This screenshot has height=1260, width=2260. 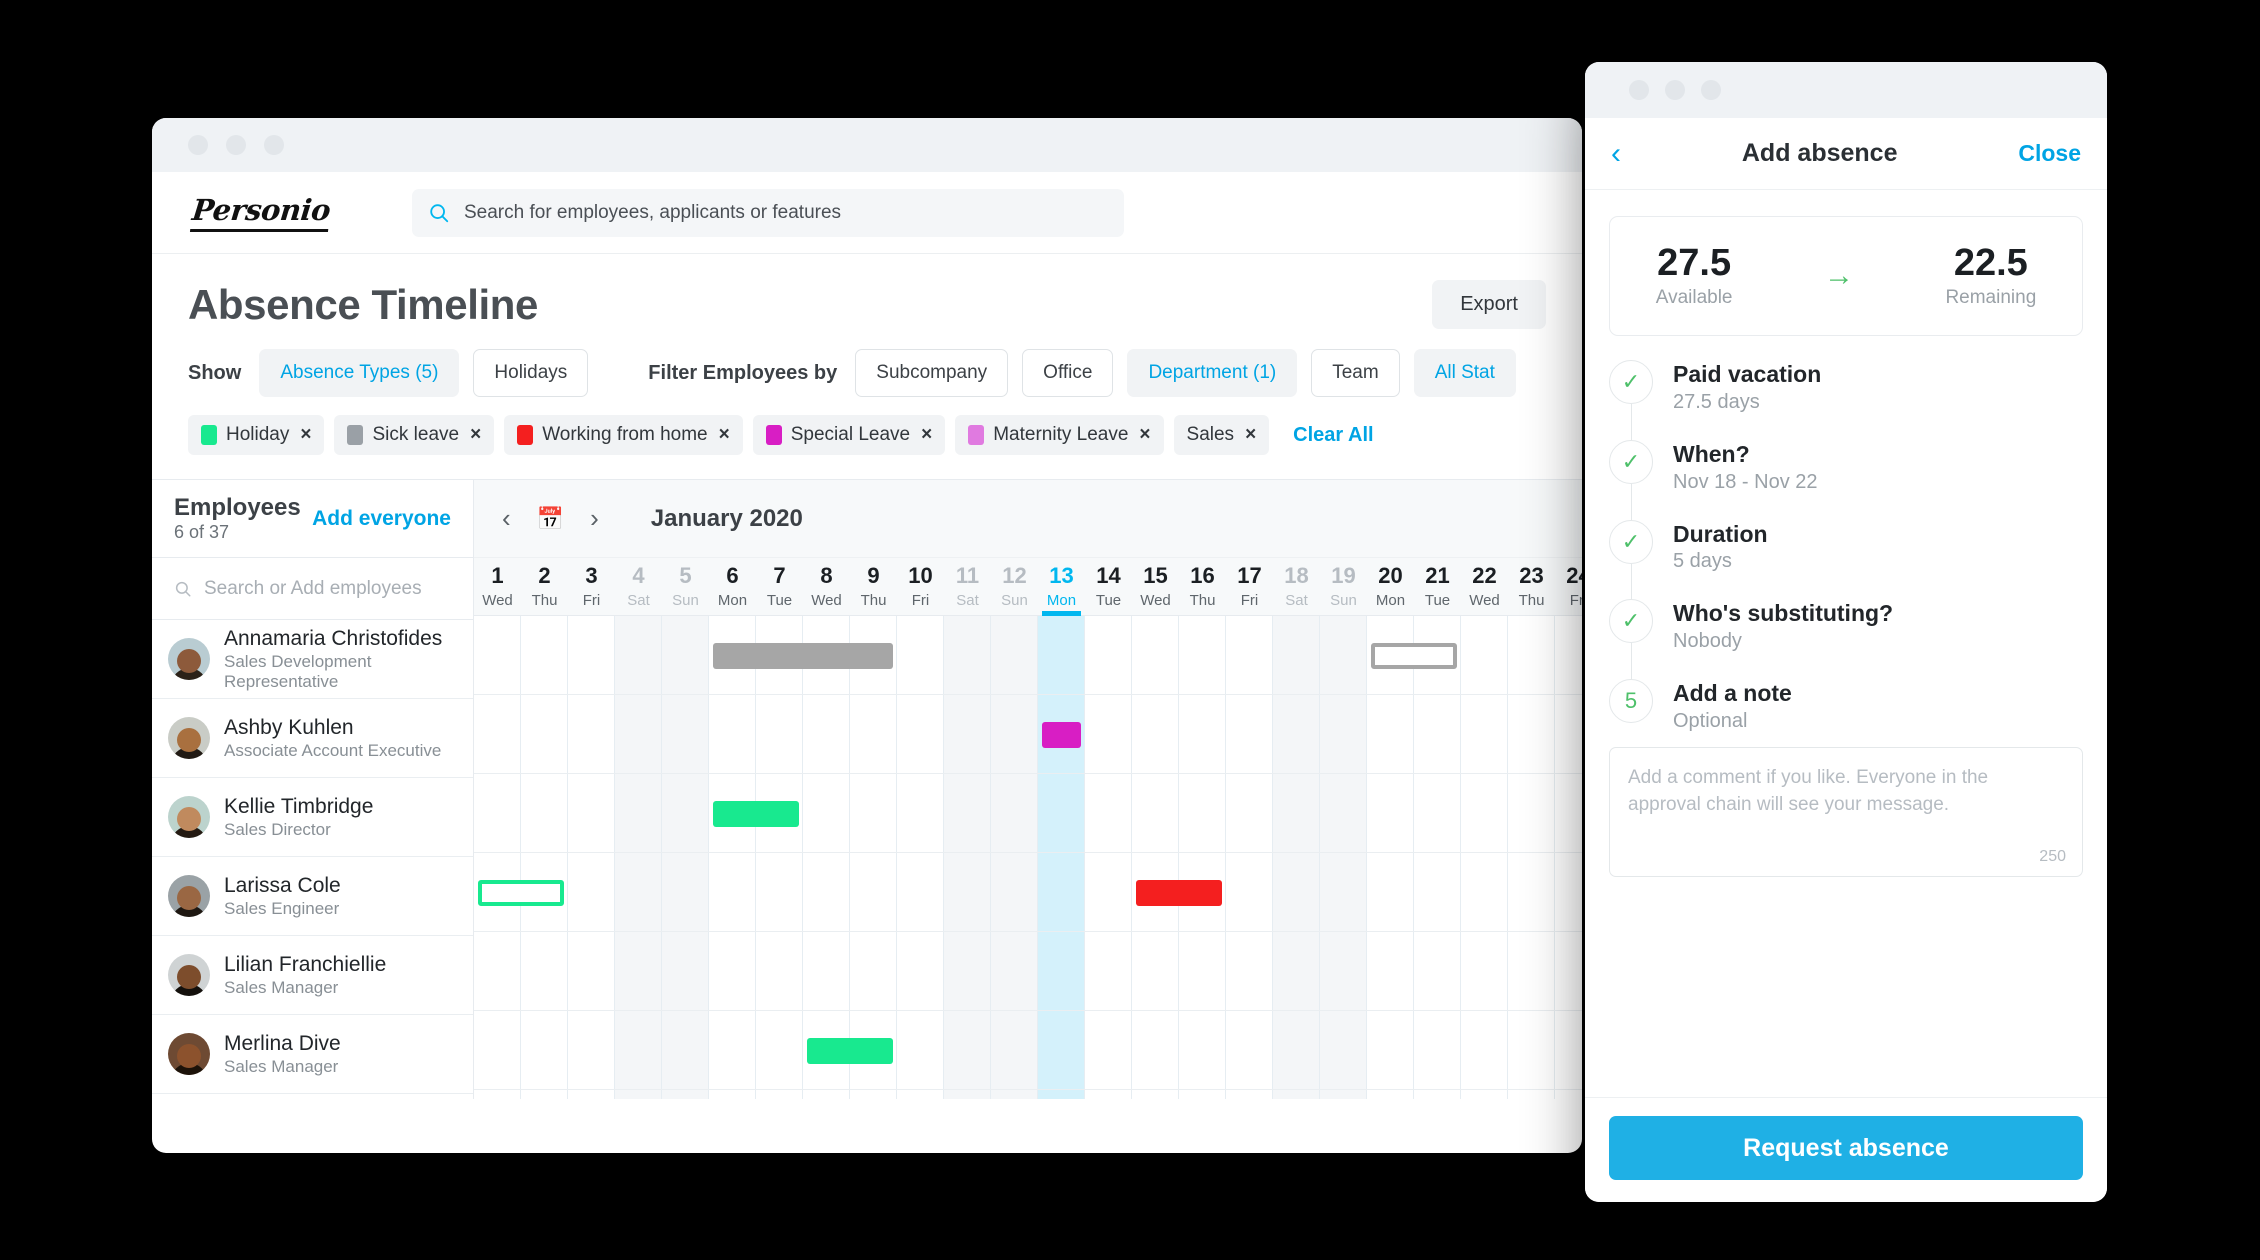 I want to click on show-label: Show, so click(x=215, y=372).